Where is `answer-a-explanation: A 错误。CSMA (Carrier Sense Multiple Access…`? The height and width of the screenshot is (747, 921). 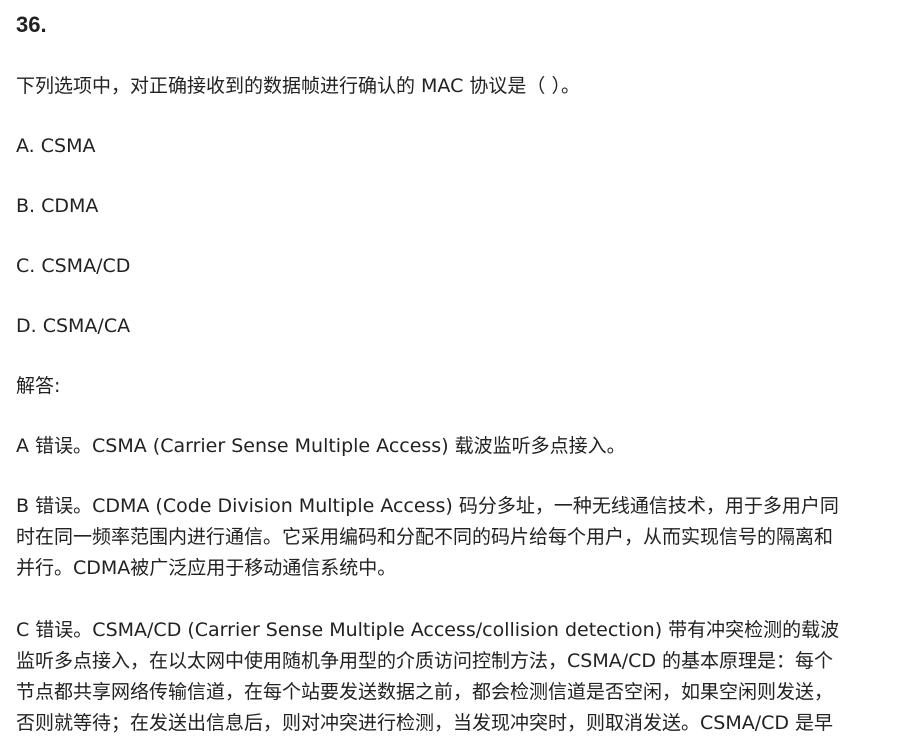 answer-a-explanation: A 错误。CSMA (Carrier Sense Multiple Access… is located at coordinates (321, 446).